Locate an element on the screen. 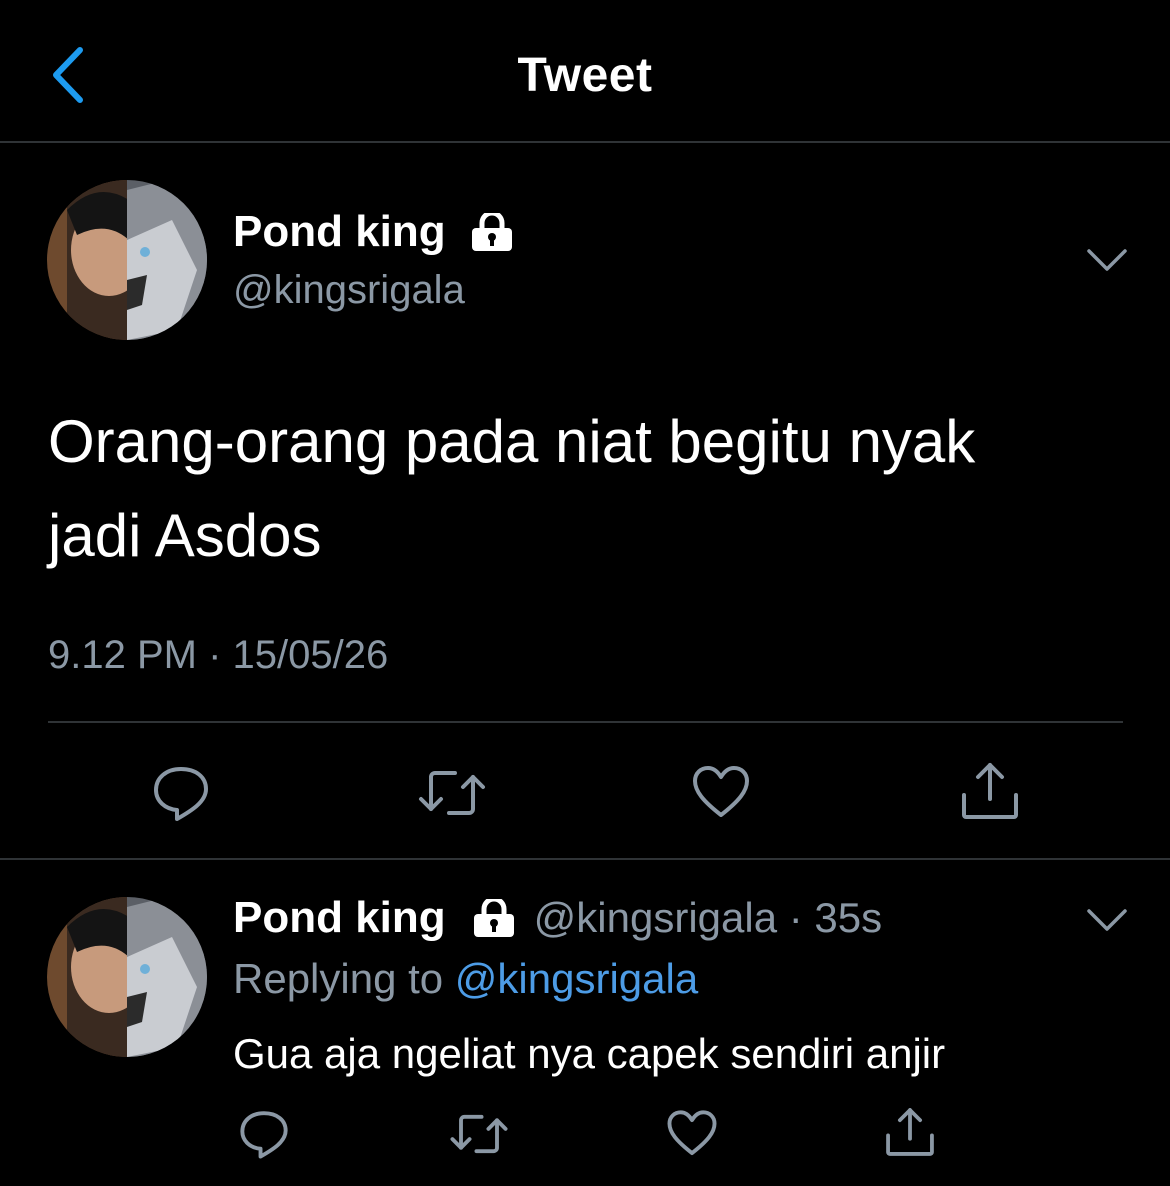 This screenshot has height=1186, width=1170. reply-retweet-button is located at coordinates (479, 1134).